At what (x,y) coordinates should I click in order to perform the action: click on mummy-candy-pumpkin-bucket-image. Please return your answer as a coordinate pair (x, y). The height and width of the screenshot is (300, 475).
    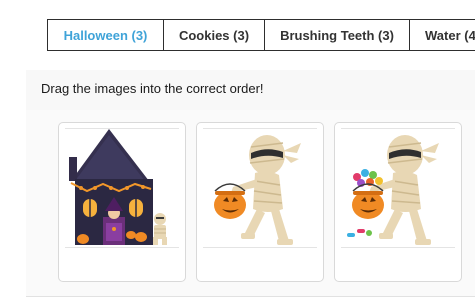
    Looking at the image, I should click on (393, 190).